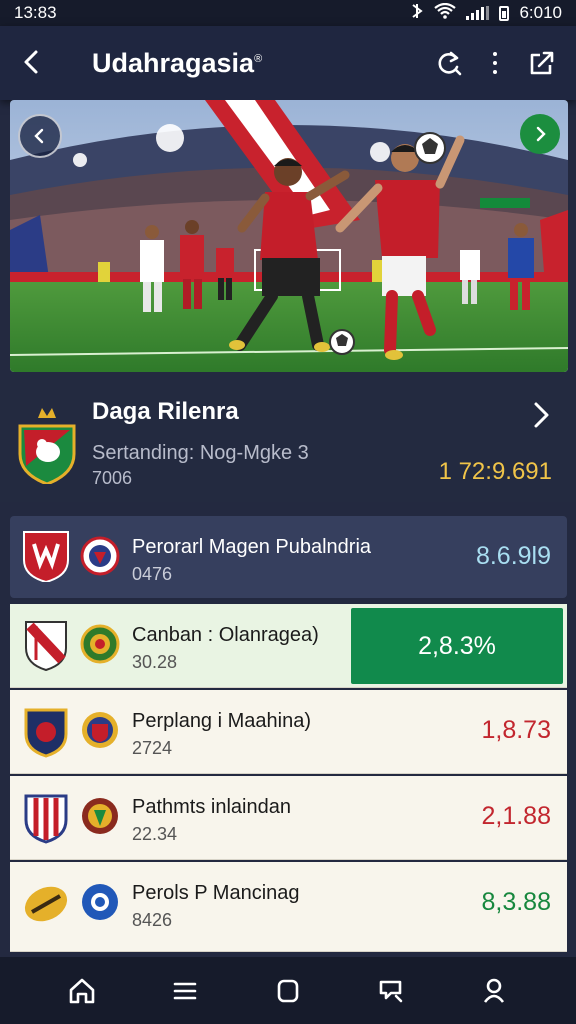 The width and height of the screenshot is (576, 1024). I want to click on team-name: Daga Rilenra, so click(165, 411).